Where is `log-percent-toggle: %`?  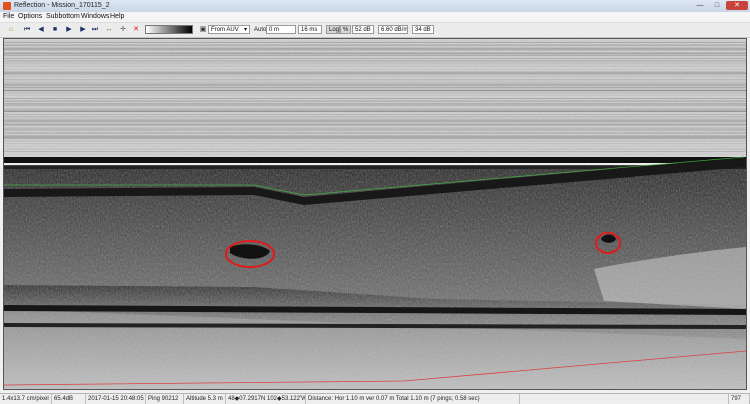 log-percent-toggle: % is located at coordinates (345, 29).